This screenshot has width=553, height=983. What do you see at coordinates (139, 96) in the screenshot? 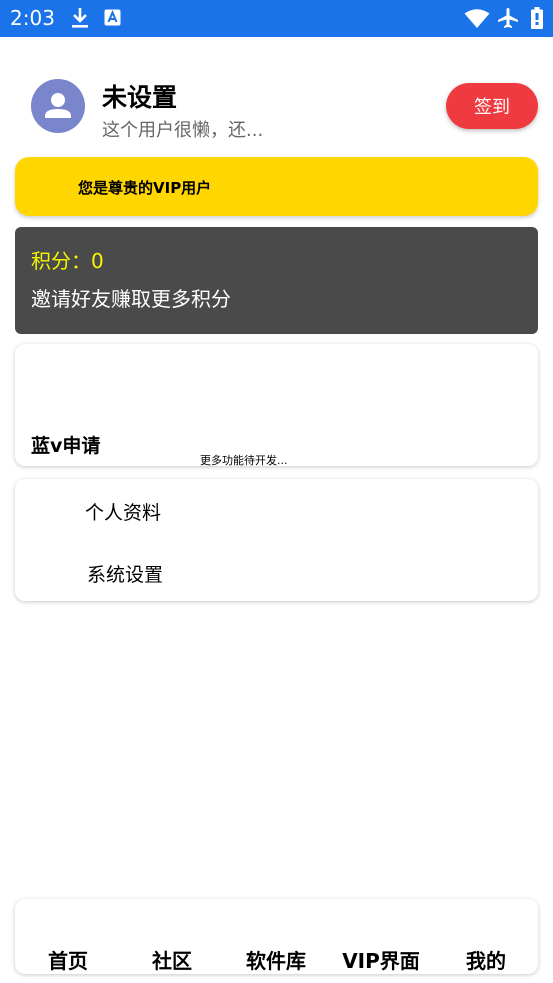
I see `username: 未设置` at bounding box center [139, 96].